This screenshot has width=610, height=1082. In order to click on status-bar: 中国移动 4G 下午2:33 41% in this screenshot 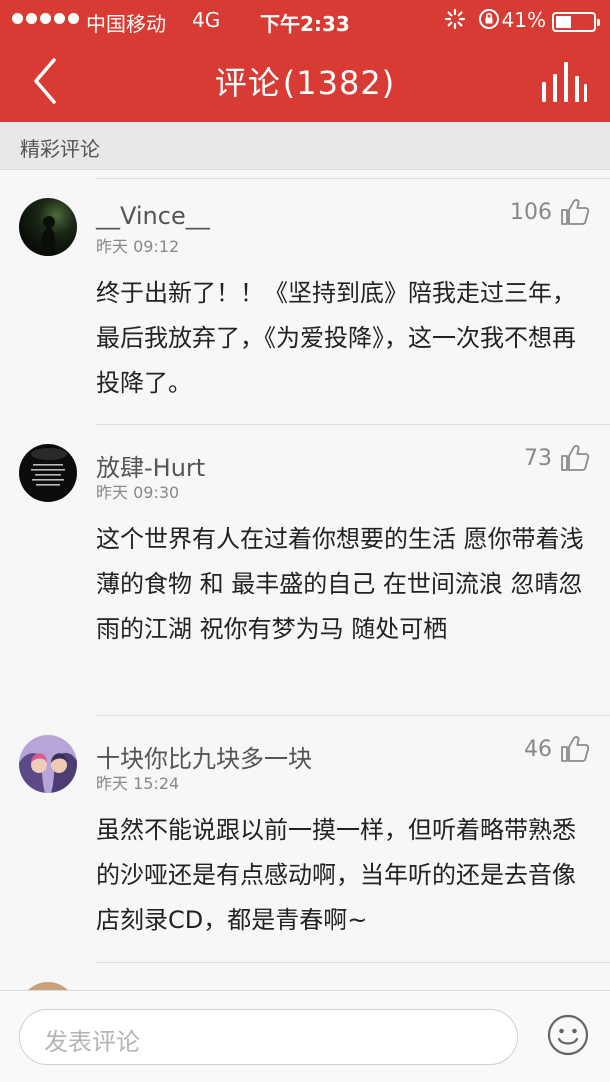, I will do `click(305, 20)`.